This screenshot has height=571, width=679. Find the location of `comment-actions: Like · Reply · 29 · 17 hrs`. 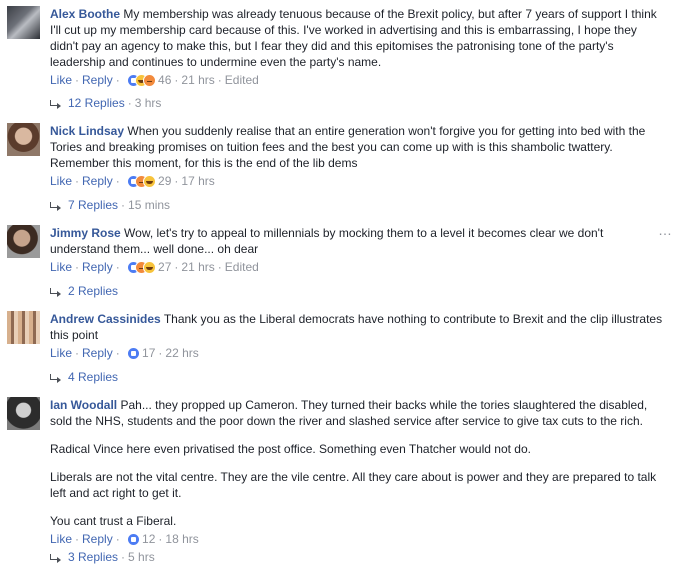

comment-actions: Like · Reply · 29 · 17 hrs is located at coordinates (132, 181).